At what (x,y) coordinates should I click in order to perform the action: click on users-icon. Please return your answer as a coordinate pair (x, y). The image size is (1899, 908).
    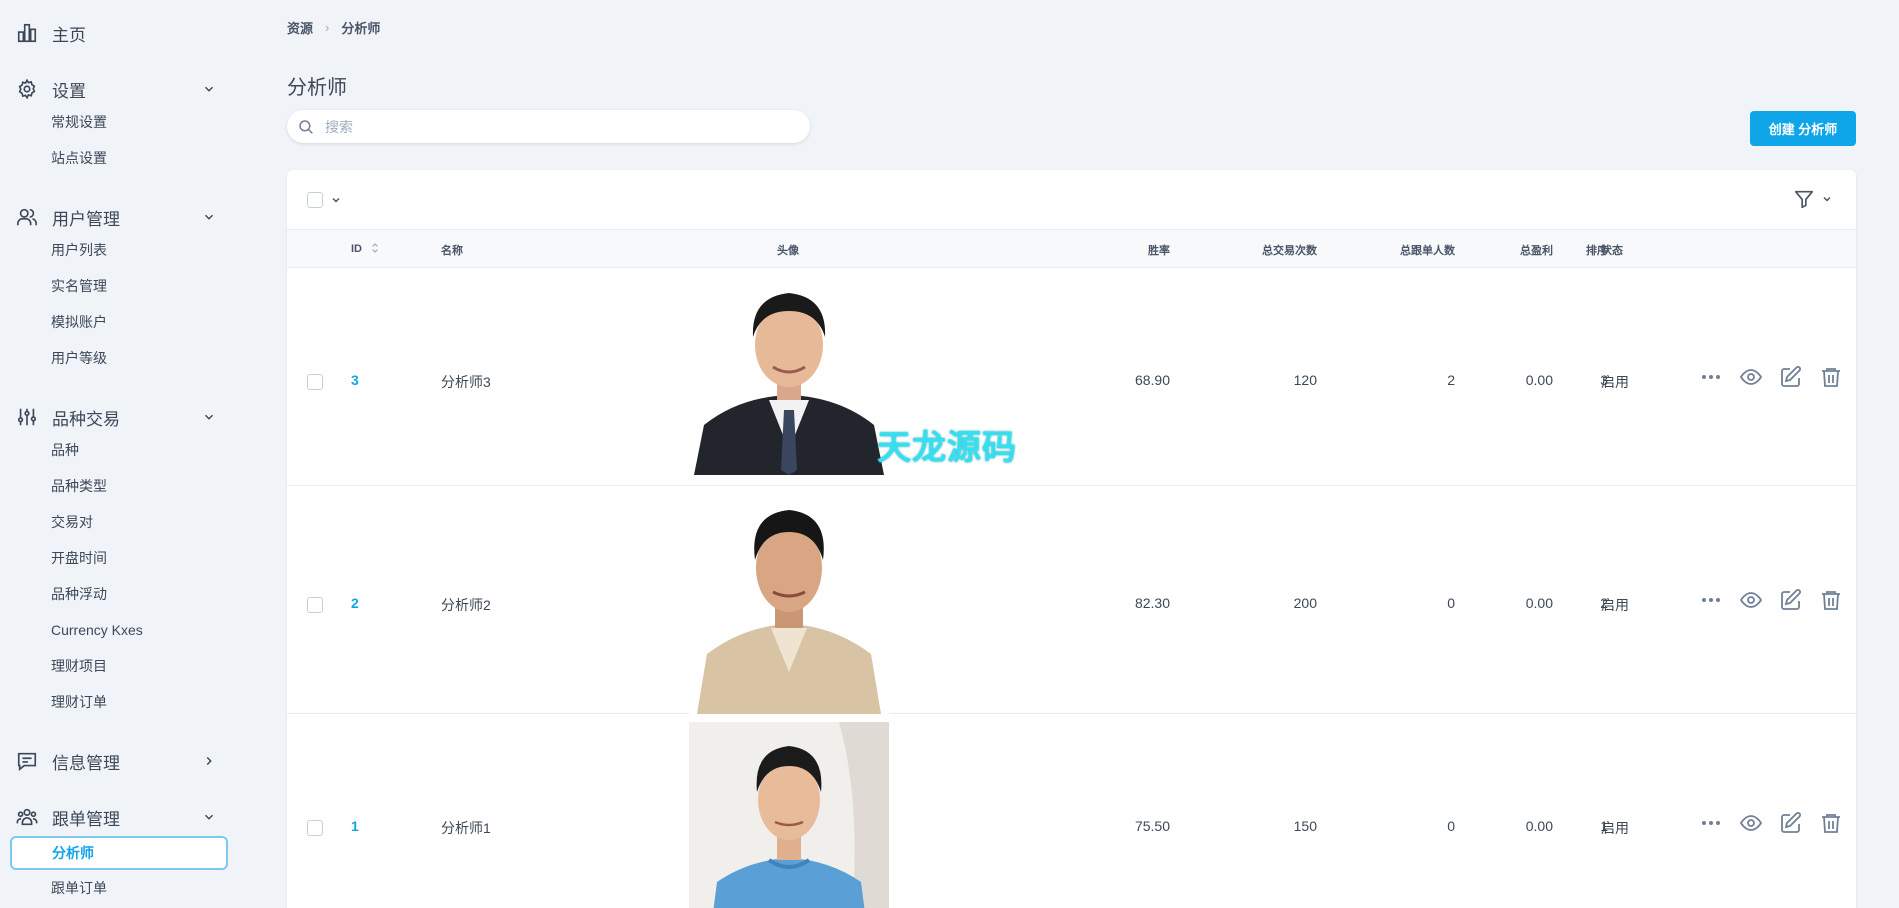
    Looking at the image, I should click on (27, 217).